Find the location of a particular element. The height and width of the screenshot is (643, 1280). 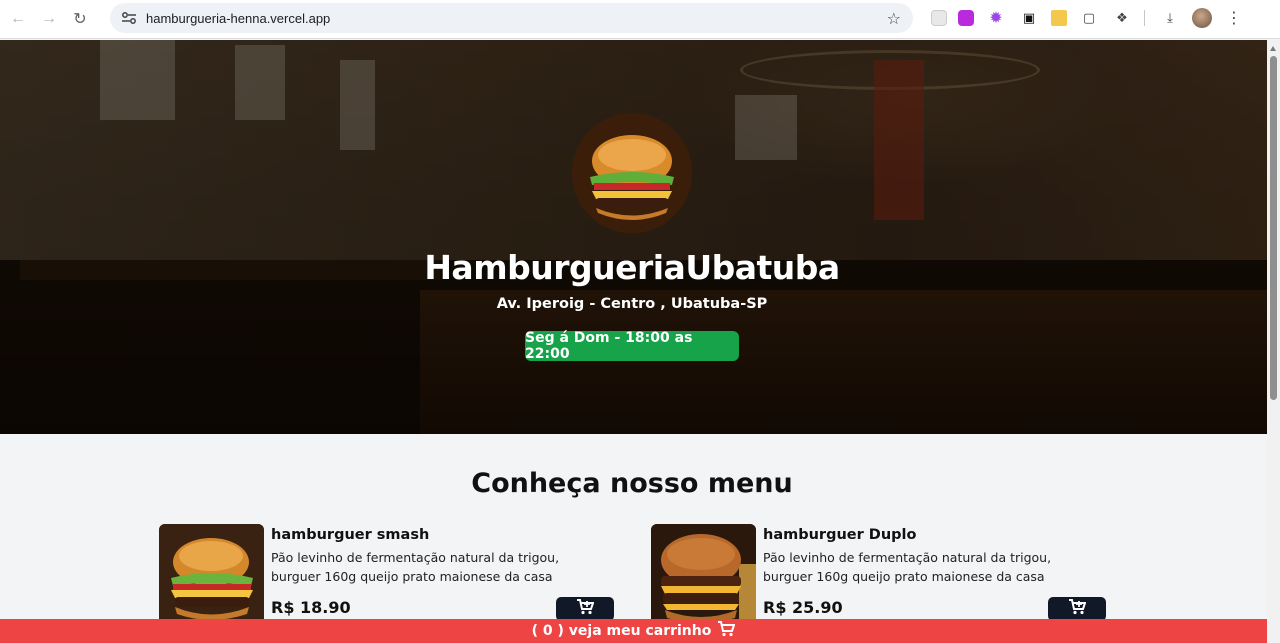

extensions-bar: ✹ ▣ ▢ ❖ ⤓ ⋮ is located at coordinates (1085, 18).